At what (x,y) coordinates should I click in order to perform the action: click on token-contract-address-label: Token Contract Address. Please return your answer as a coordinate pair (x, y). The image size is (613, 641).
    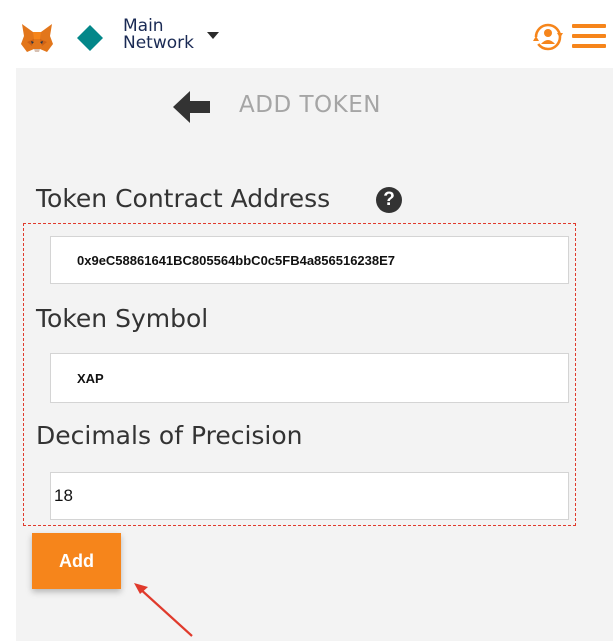
    Looking at the image, I should click on (183, 198).